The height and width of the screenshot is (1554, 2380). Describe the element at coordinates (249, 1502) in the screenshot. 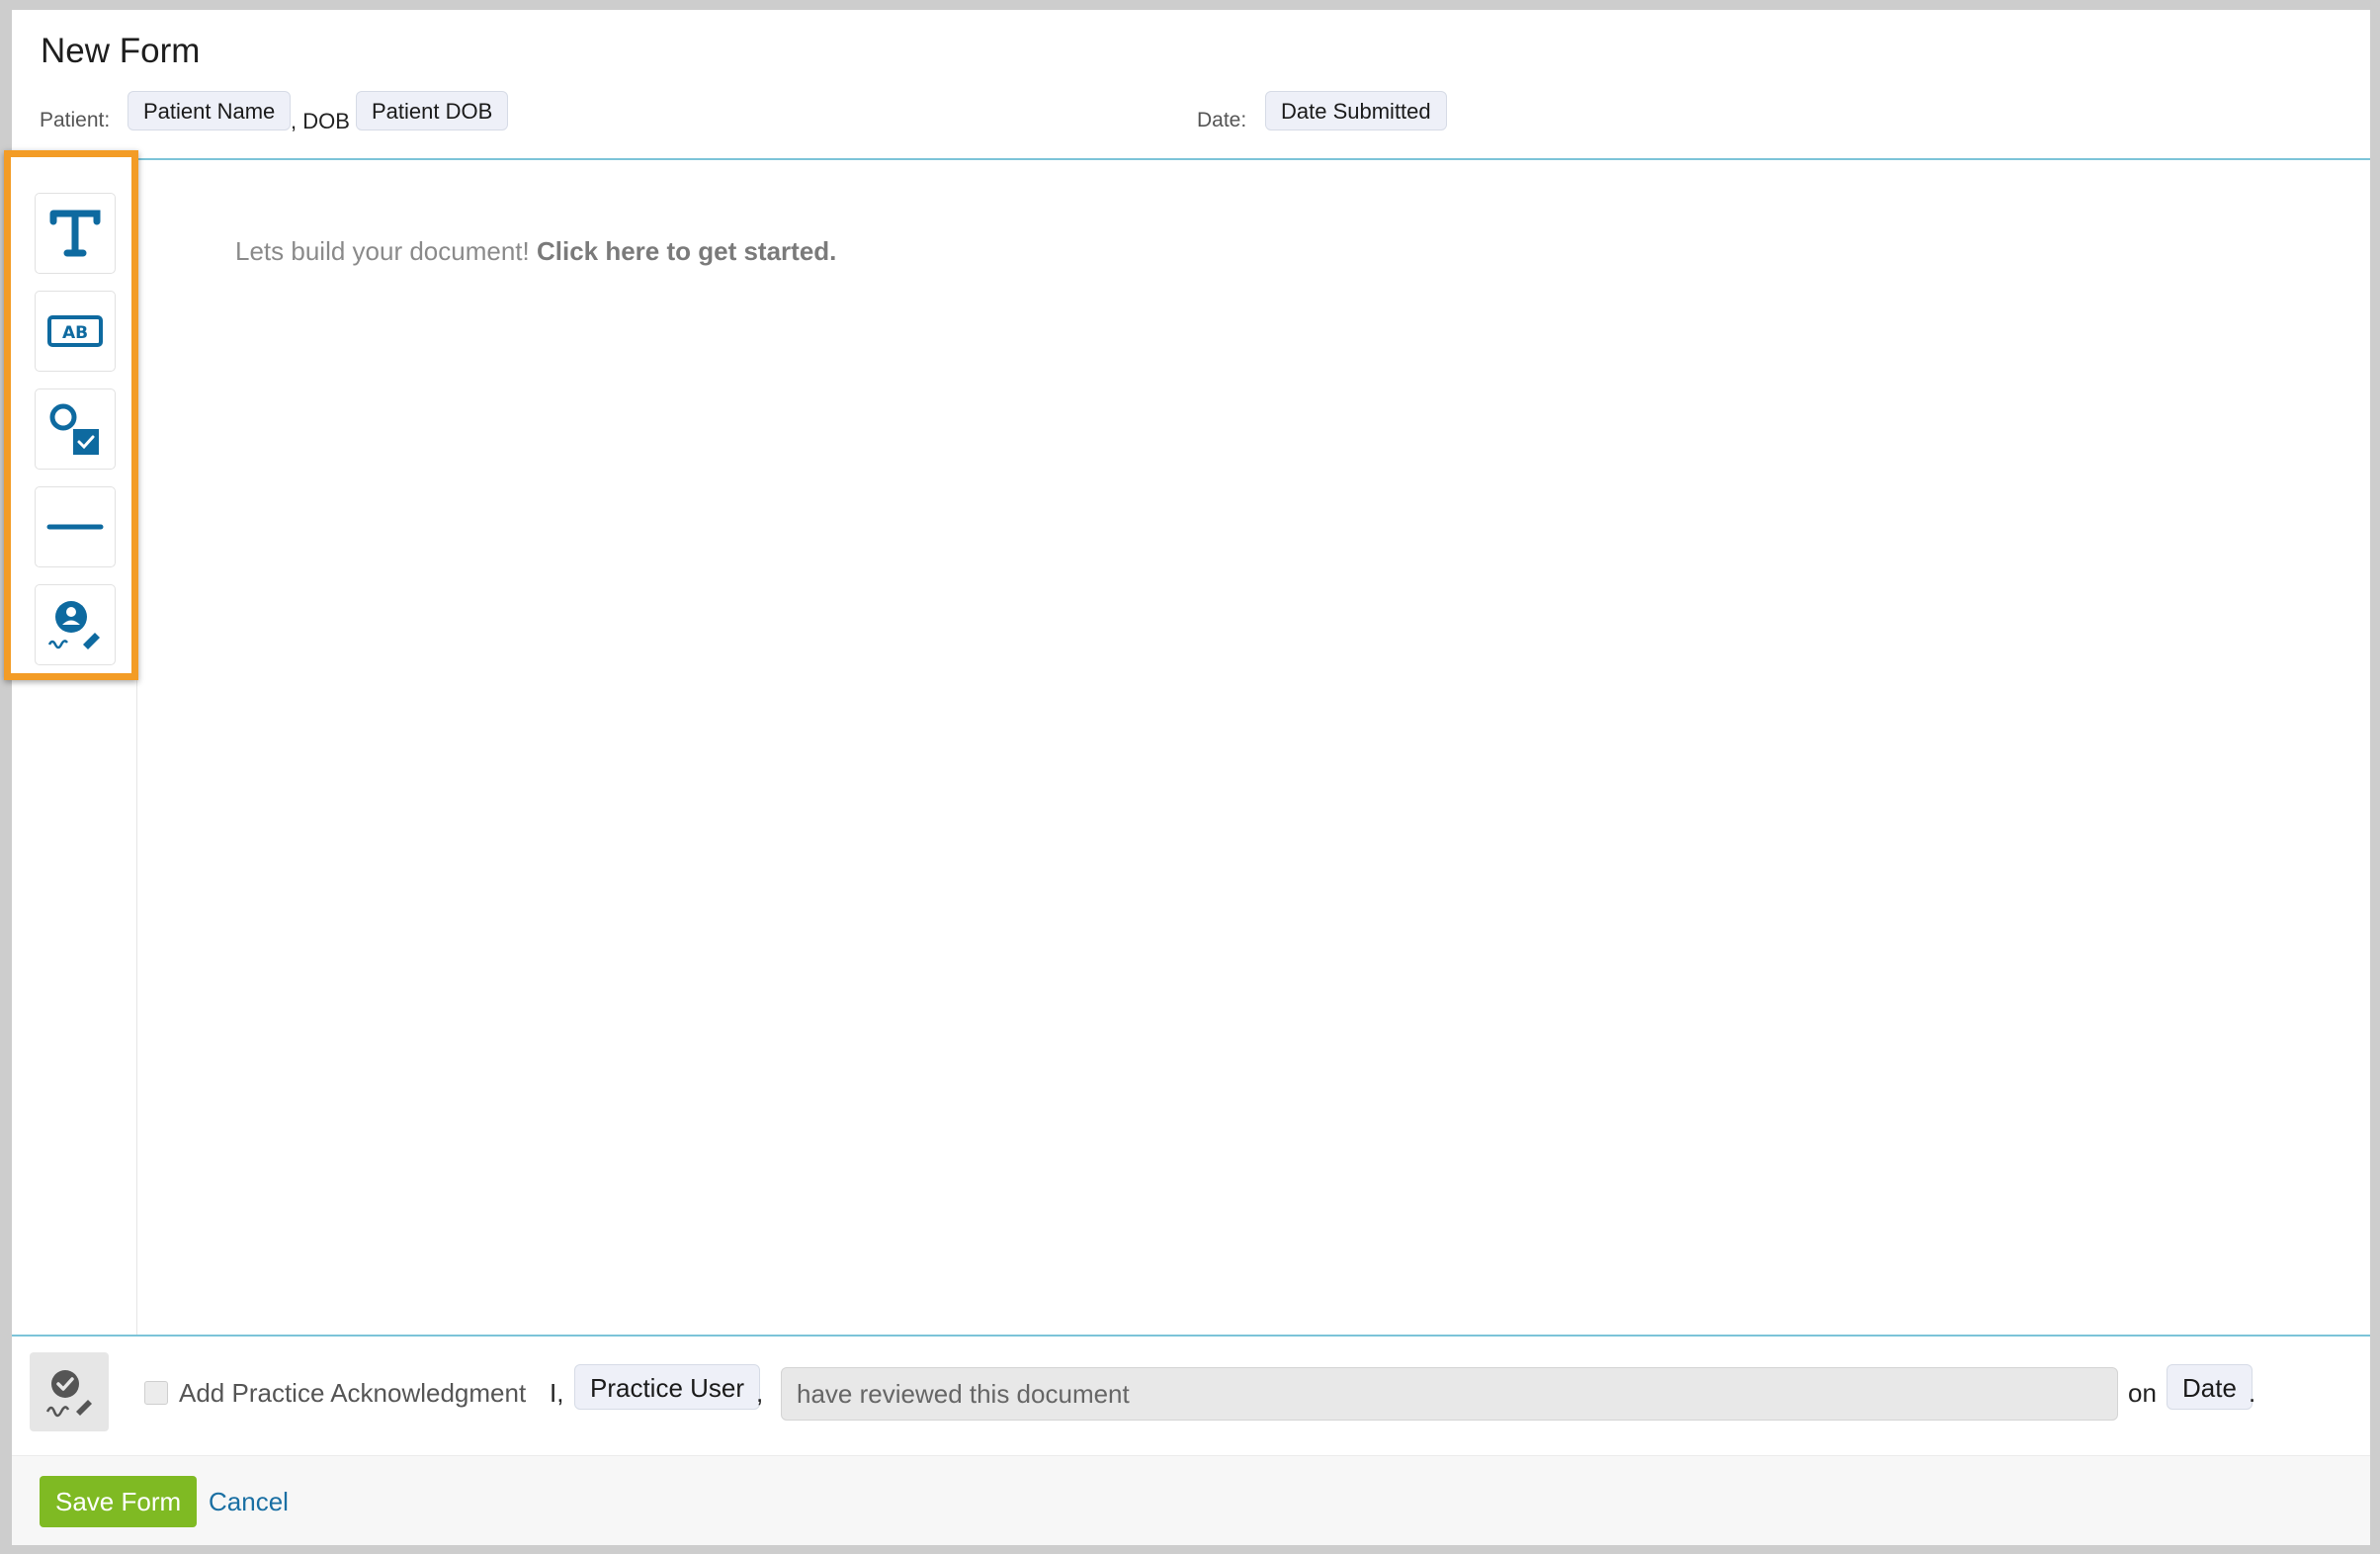

I see `cancel-link: Cancel` at that location.